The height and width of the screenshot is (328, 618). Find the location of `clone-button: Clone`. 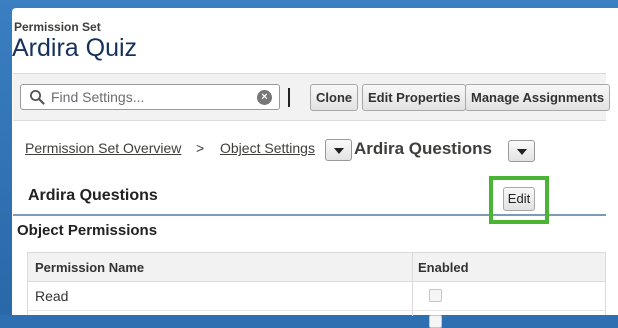

clone-button: Clone is located at coordinates (334, 97).